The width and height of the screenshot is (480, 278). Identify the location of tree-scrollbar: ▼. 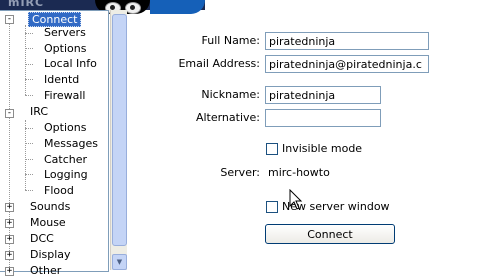
(118, 140).